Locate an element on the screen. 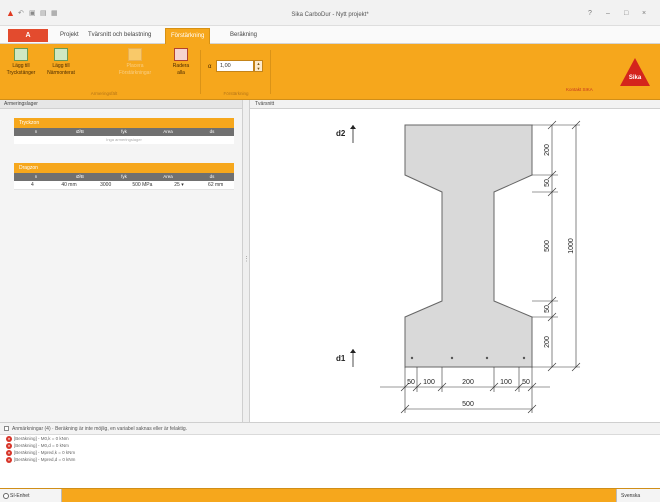 The height and width of the screenshot is (502, 660). help-button: ? is located at coordinates (590, 13).